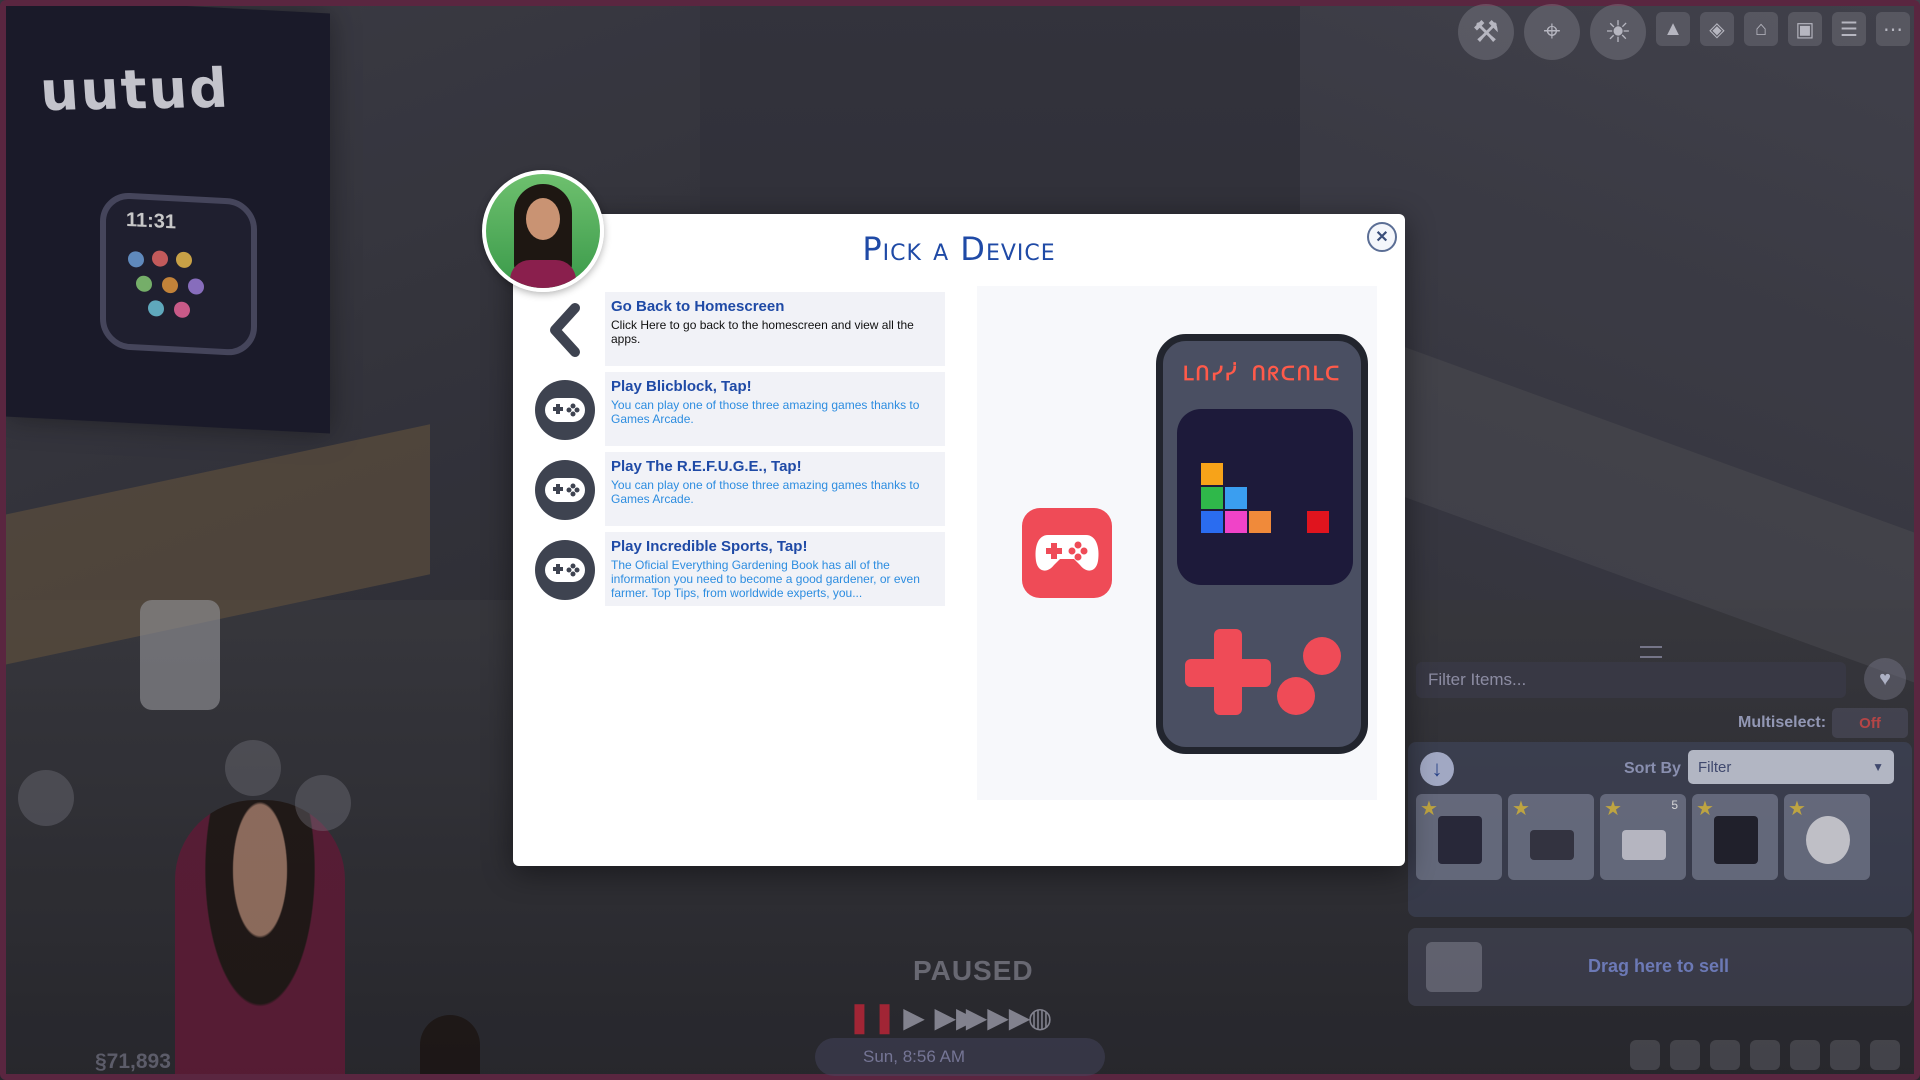 This screenshot has height=1080, width=1920. I want to click on device-preview: ᒪᑎᓯᓰ ᑎᖇᑕᑎᒪᑕ, so click(1177, 543).